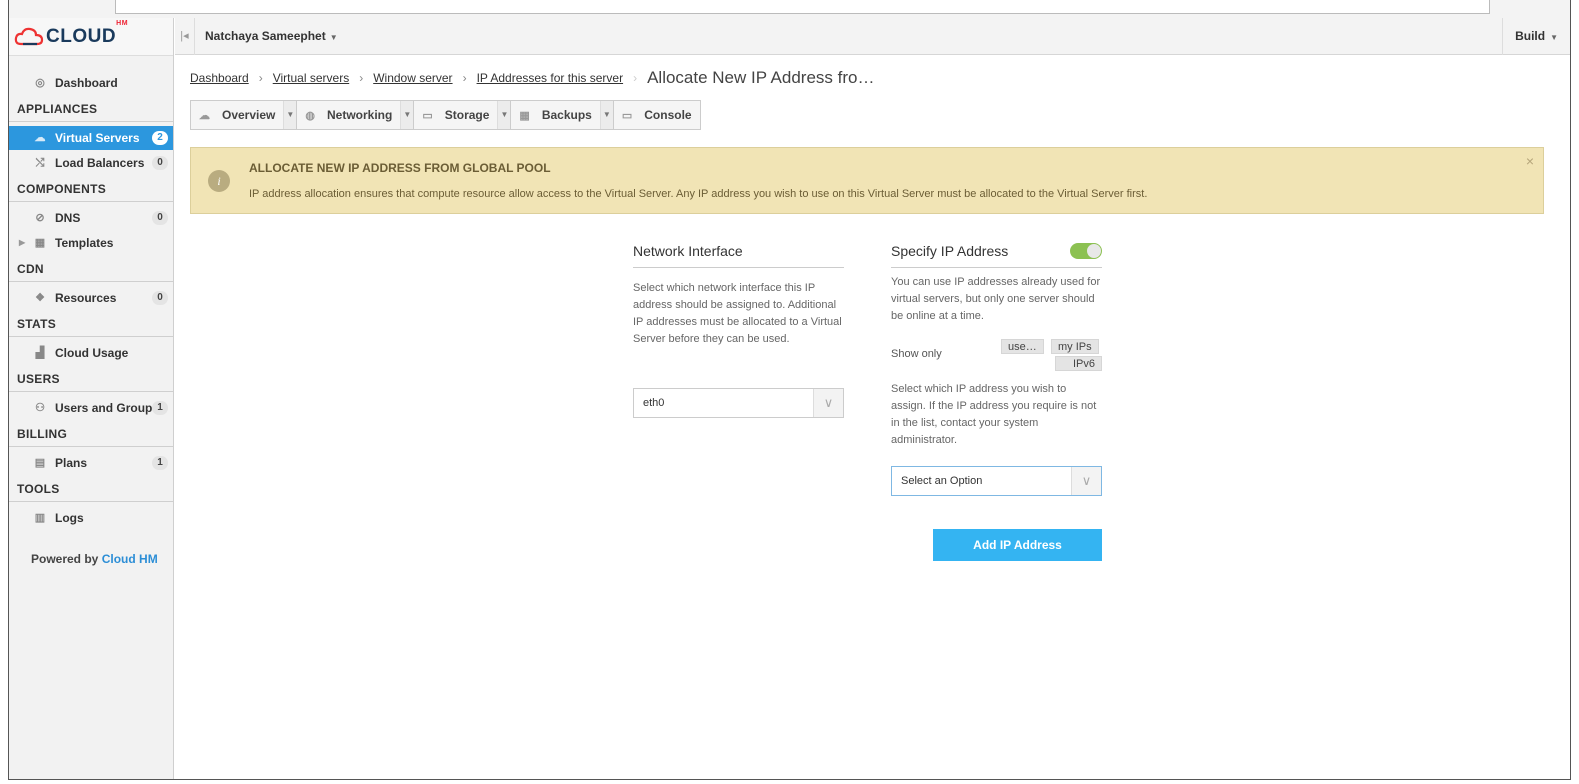 This screenshot has width=1579, height=784. I want to click on sidebar-item-label: Logs, so click(69, 518).